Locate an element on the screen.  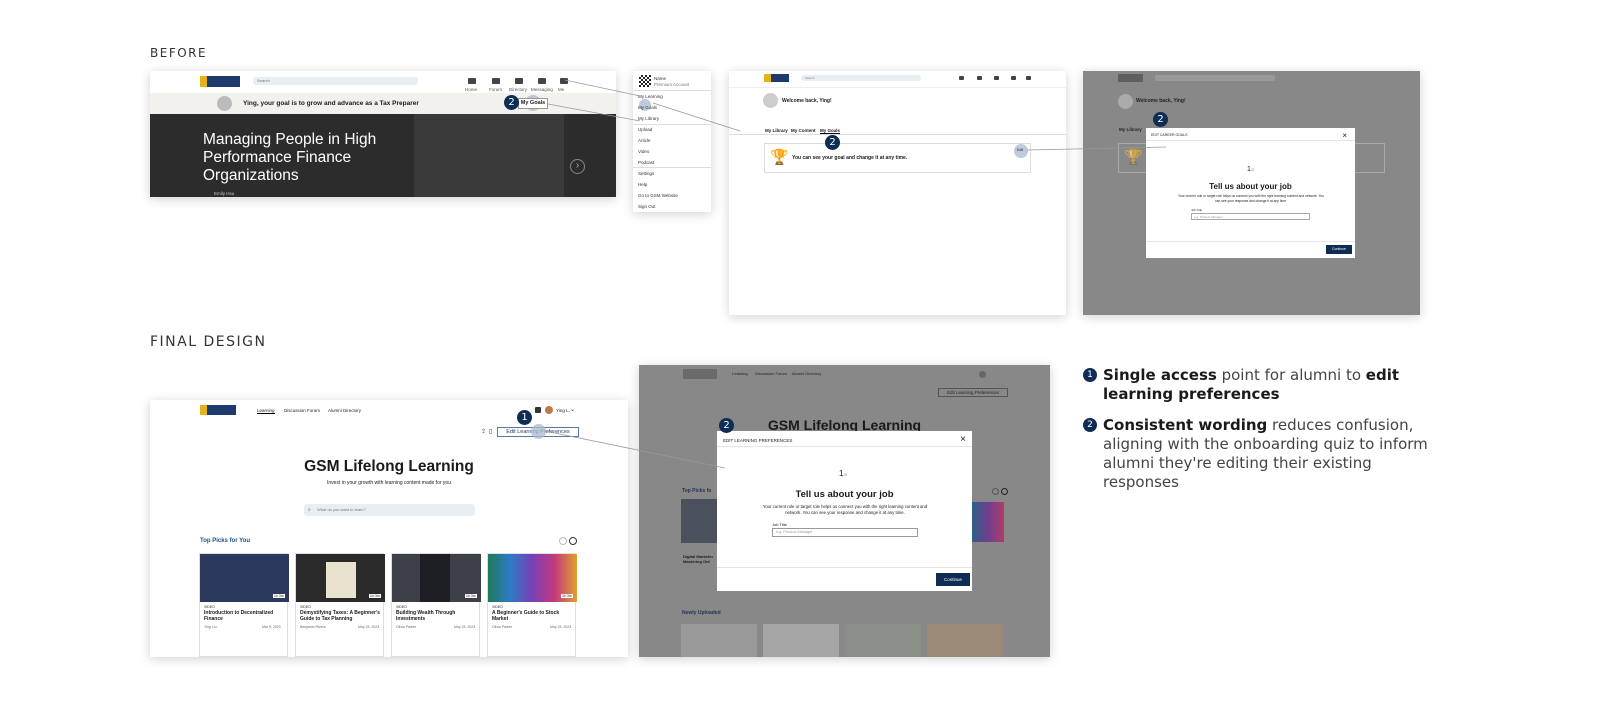
menu-item: Upload is located at coordinates (645, 129).